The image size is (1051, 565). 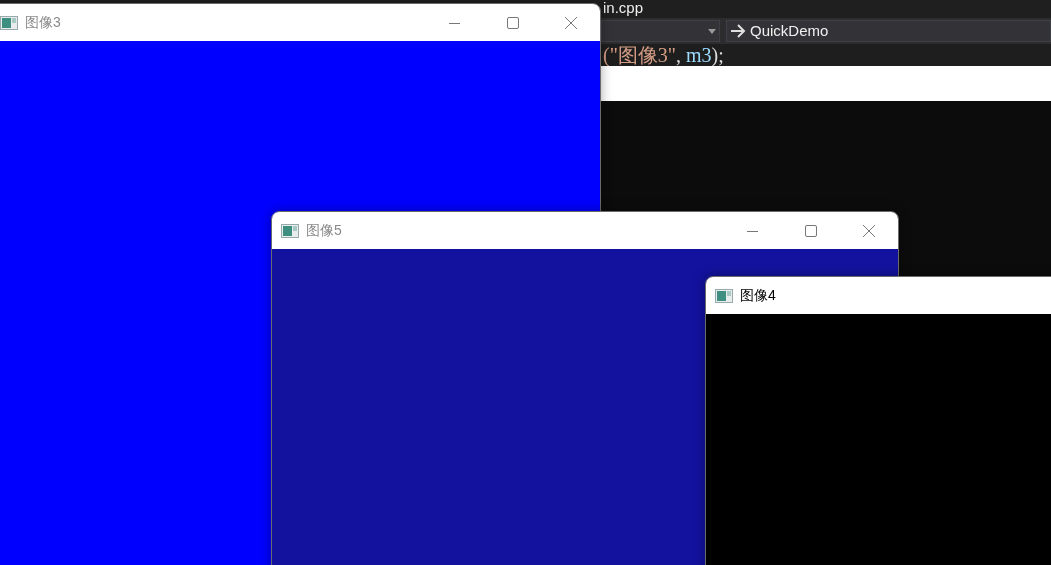 What do you see at coordinates (888, 31) in the screenshot?
I see `navigation-field: QuickDemo` at bounding box center [888, 31].